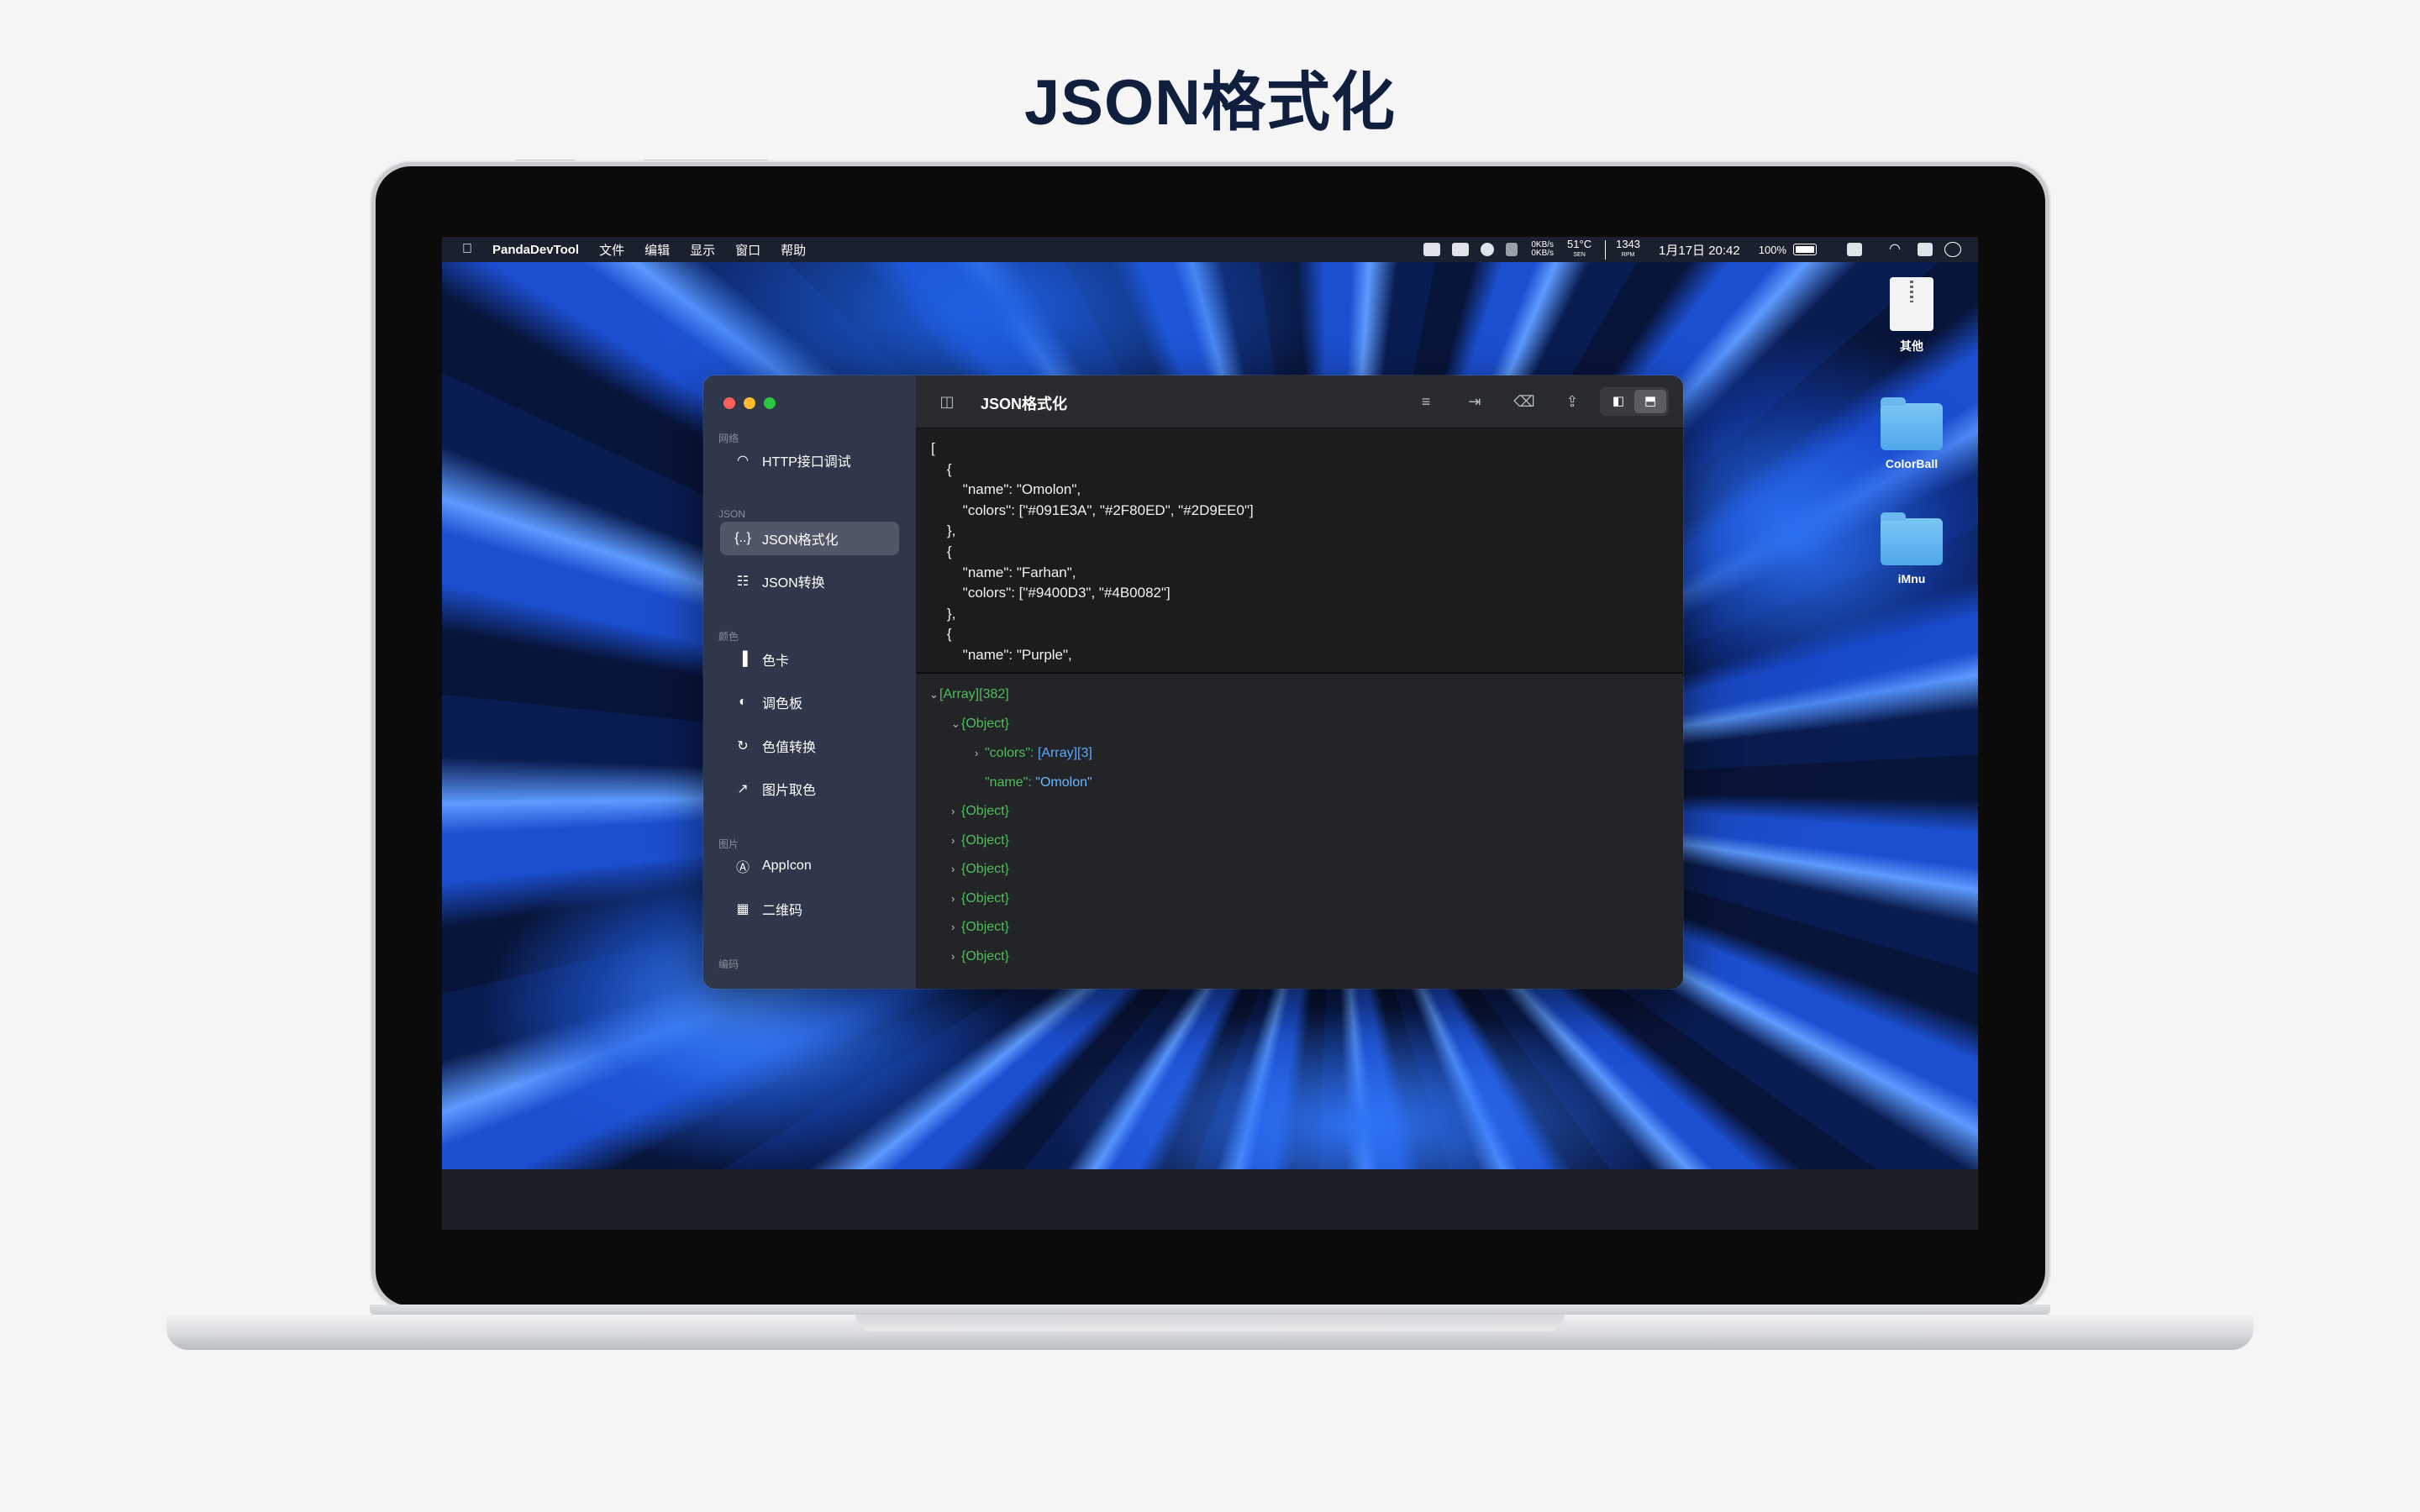 The height and width of the screenshot is (1512, 2420). I want to click on sidebar-item-label: JSON格式化, so click(800, 540).